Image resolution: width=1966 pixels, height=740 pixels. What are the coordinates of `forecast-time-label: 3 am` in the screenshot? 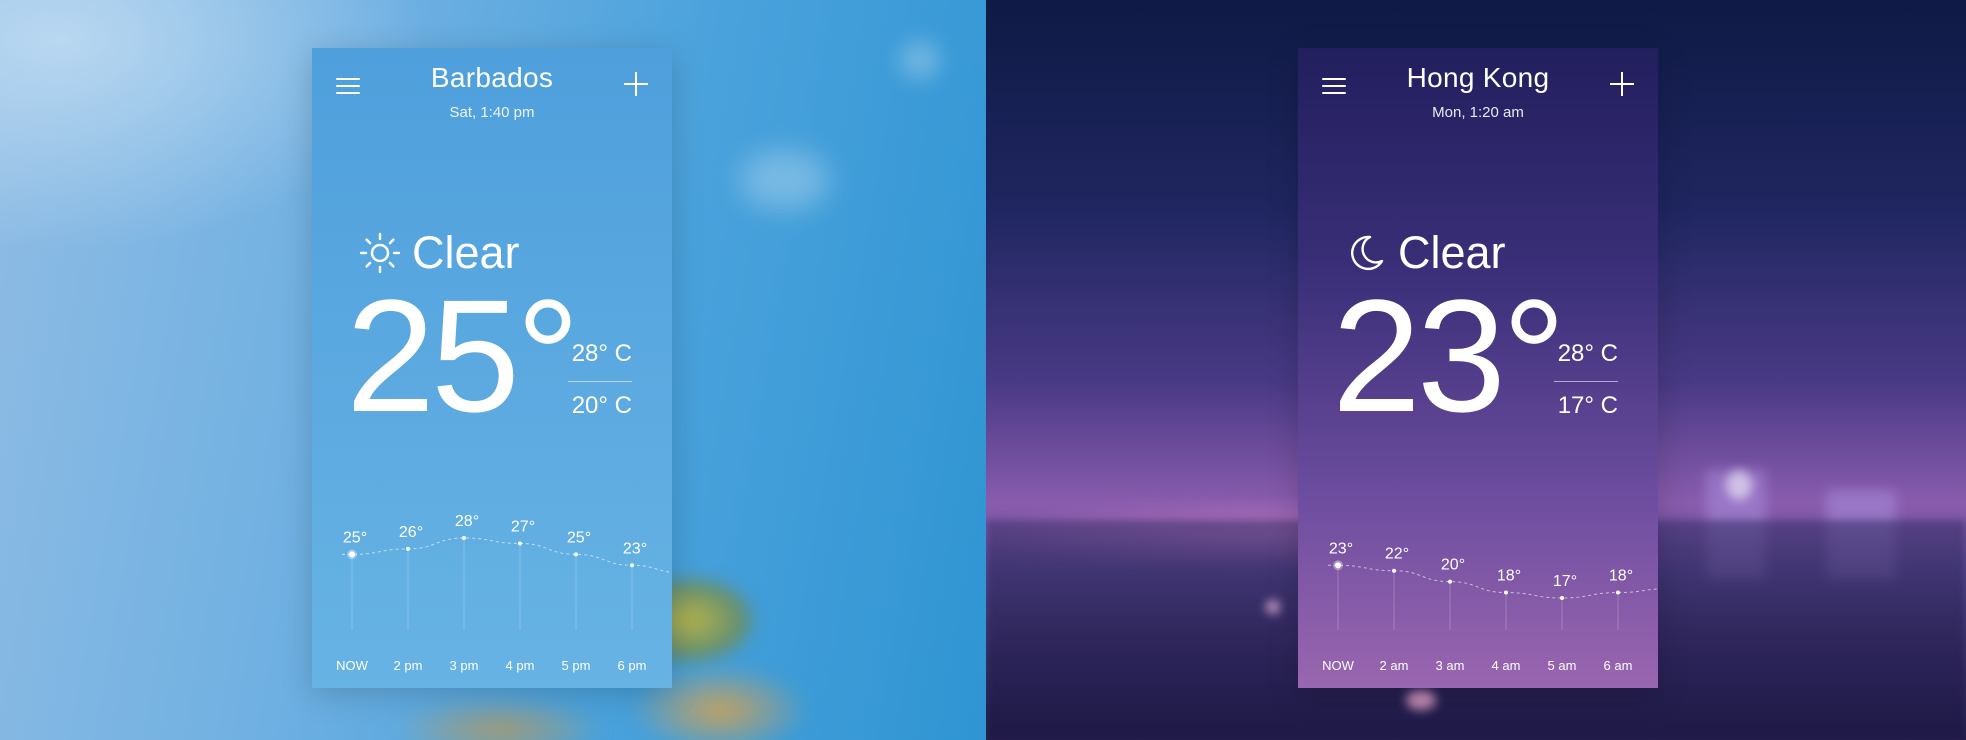 It's located at (1450, 665).